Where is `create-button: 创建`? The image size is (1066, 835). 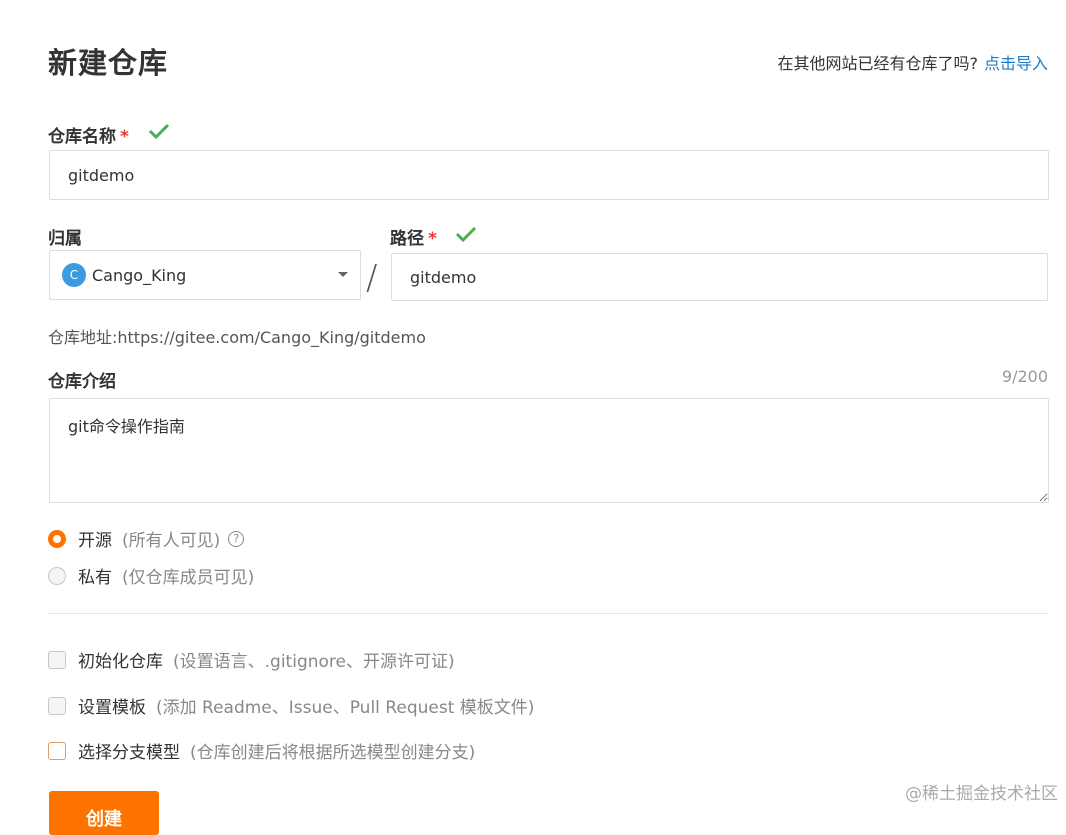
create-button: 创建 is located at coordinates (104, 813).